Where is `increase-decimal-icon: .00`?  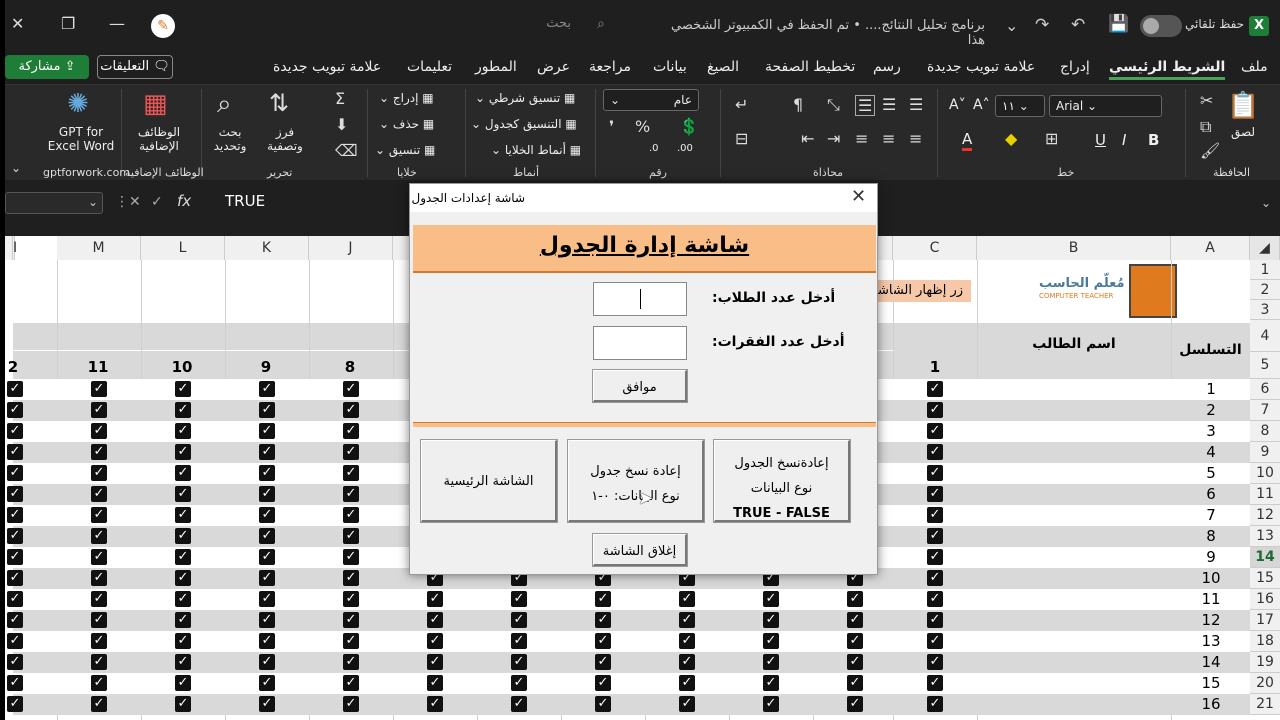
increase-decimal-icon: .00 is located at coordinates (685, 148).